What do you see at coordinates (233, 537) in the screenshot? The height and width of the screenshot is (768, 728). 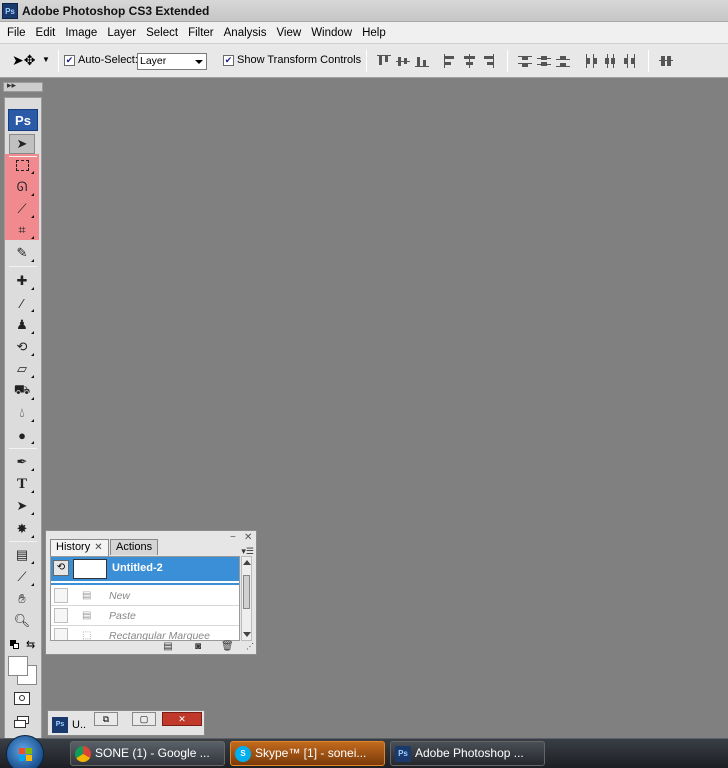 I see `minimize-icon: −` at bounding box center [233, 537].